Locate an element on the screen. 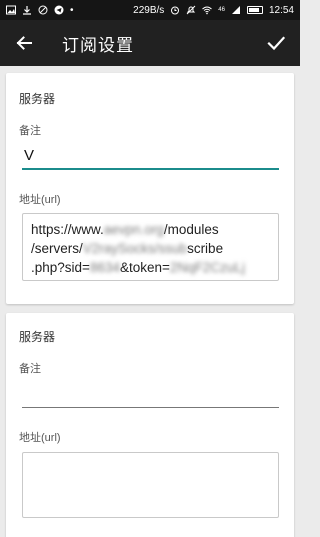 Image resolution: width=320 pixels, height=537 pixels. app-bar: 订阅设置 is located at coordinates (150, 43).